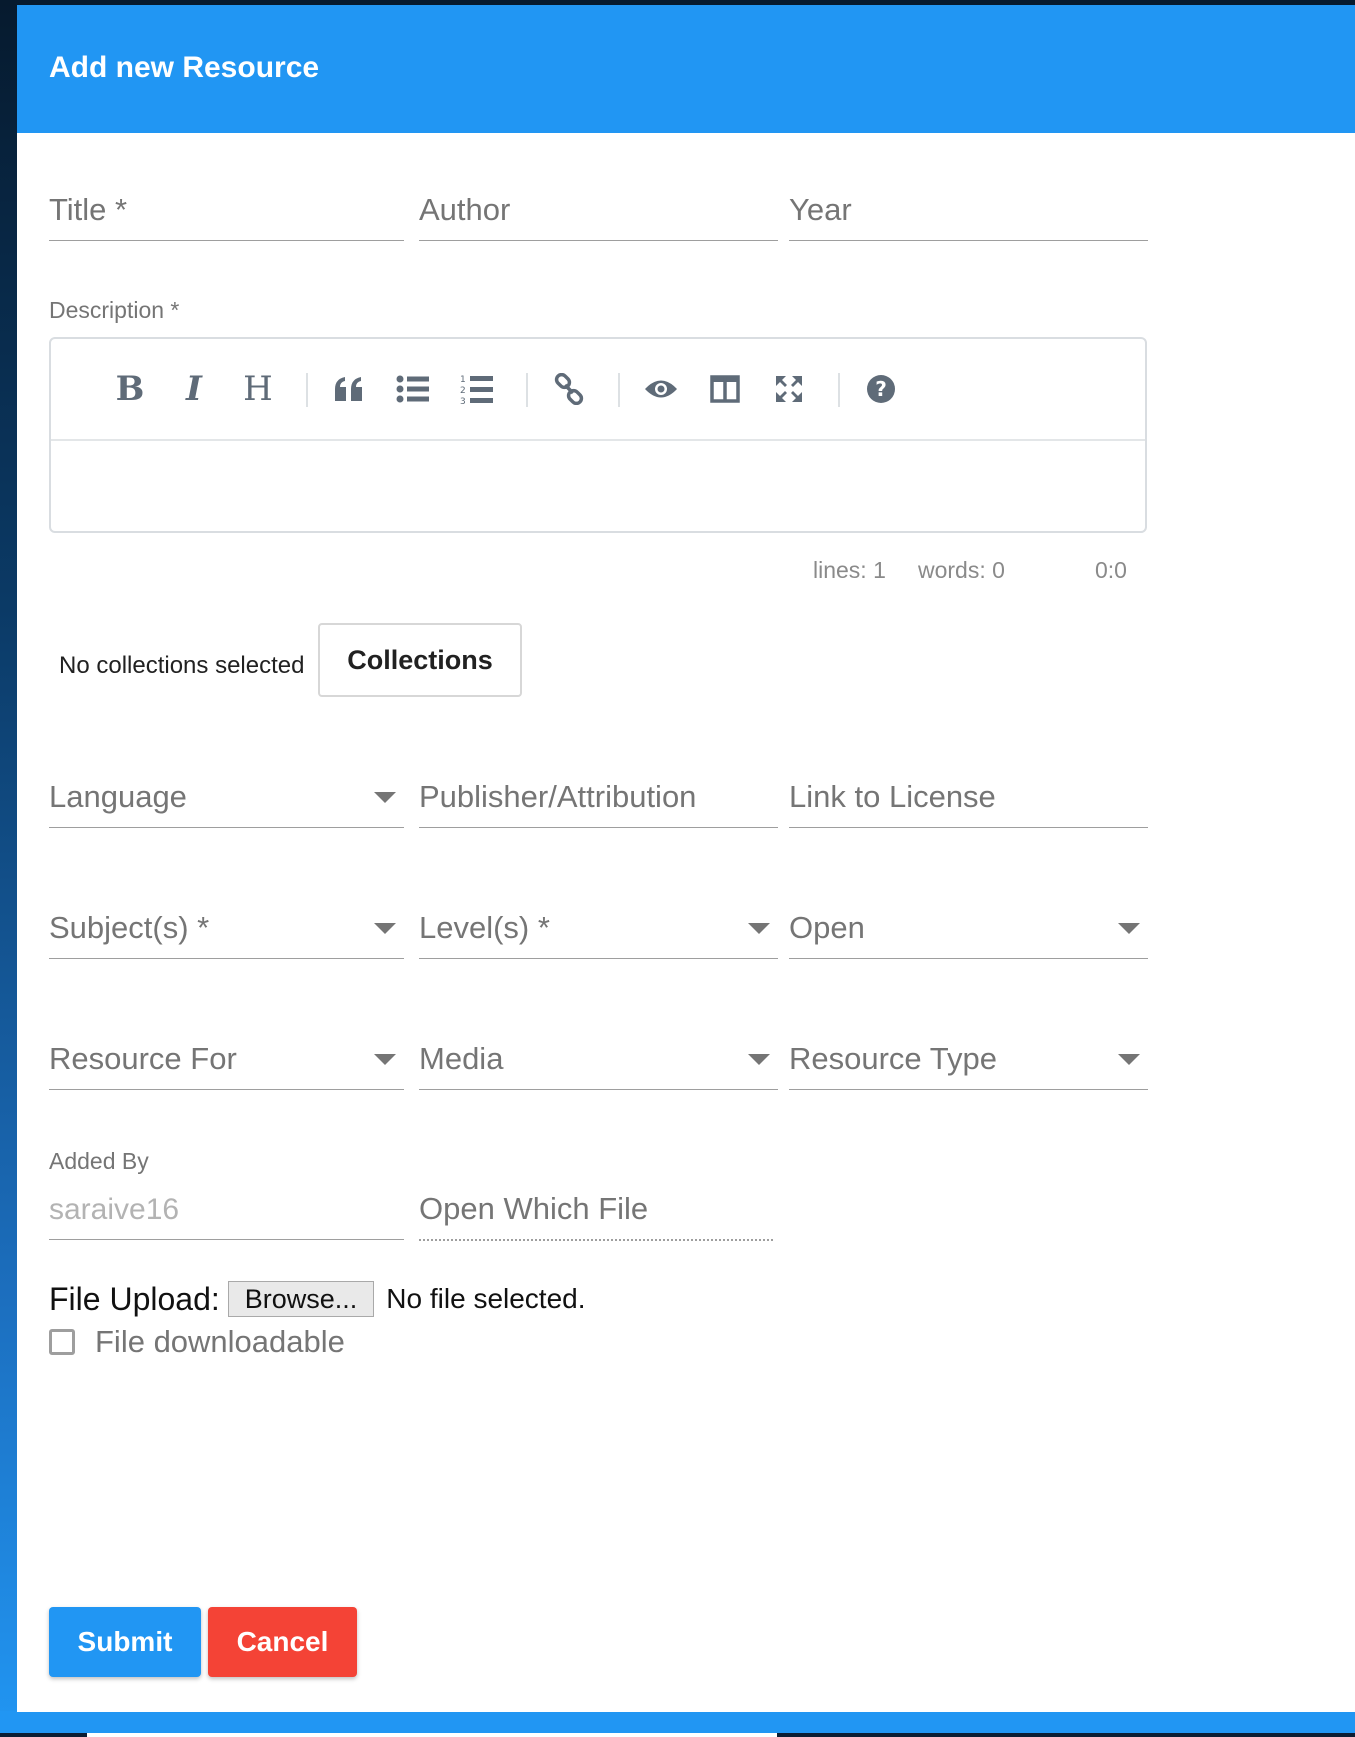 The width and height of the screenshot is (1355, 1737). Describe the element at coordinates (892, 796) in the screenshot. I see `license-placeholder: Link to License` at that location.